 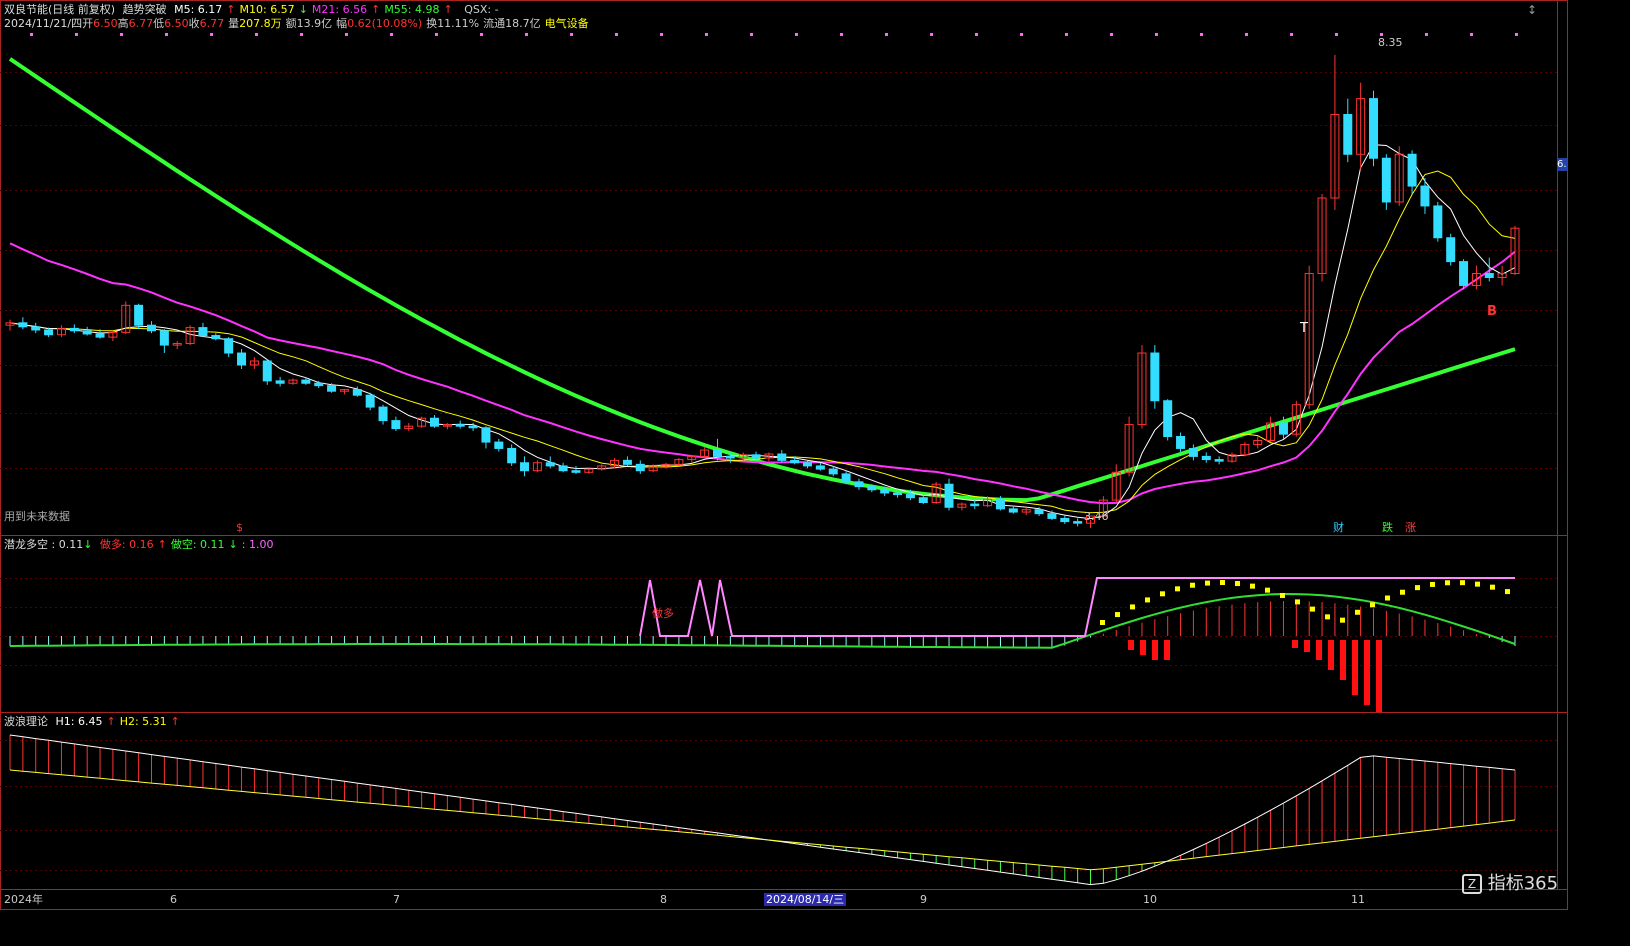 I want to click on panel3-title: 波浪理论, so click(x=26, y=721).